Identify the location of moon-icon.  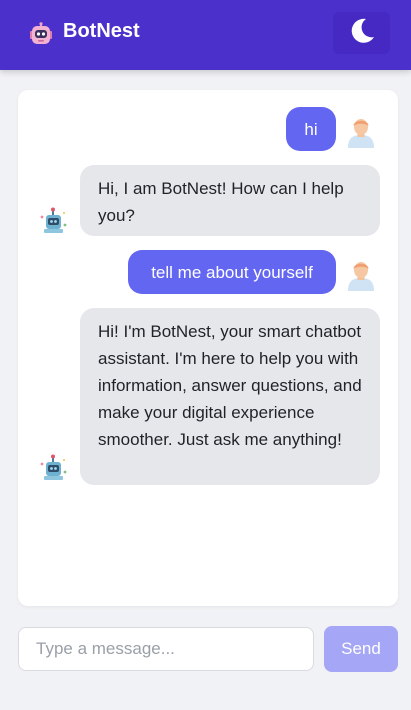
(362, 33).